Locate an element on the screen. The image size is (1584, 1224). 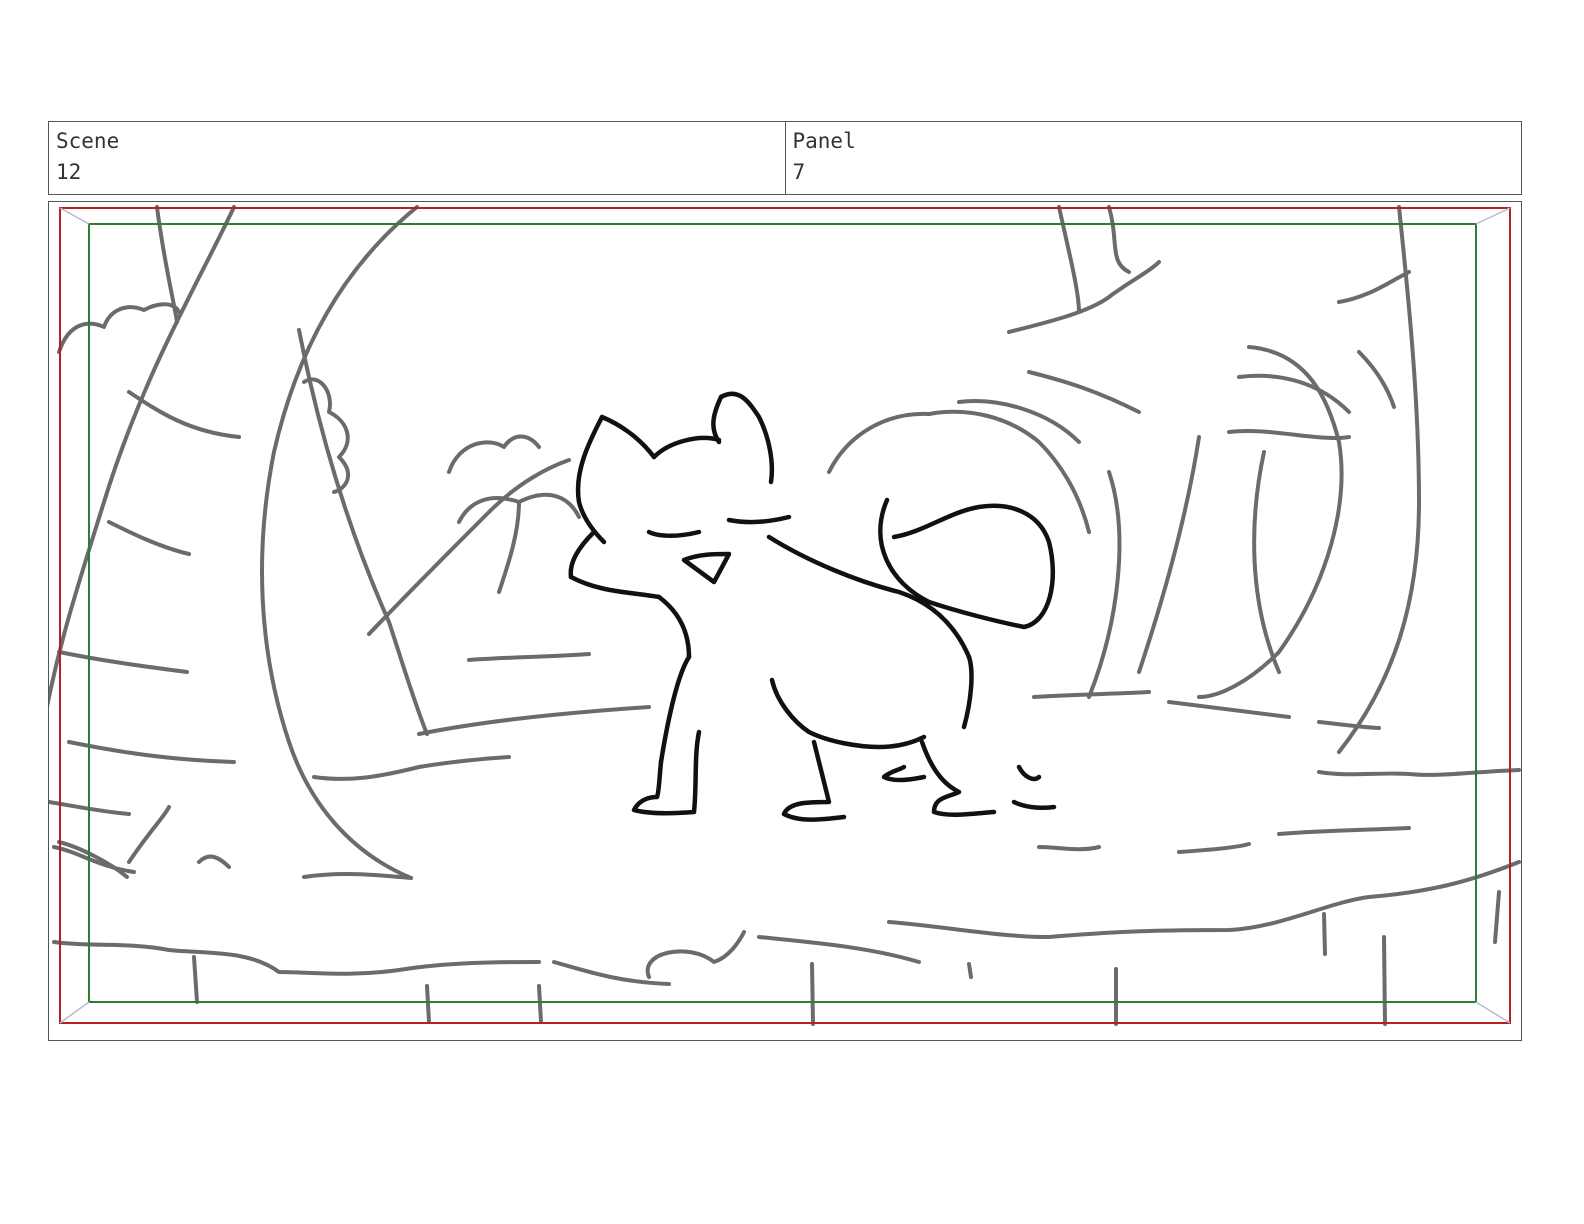
fox-character is located at coordinates (812, 606).